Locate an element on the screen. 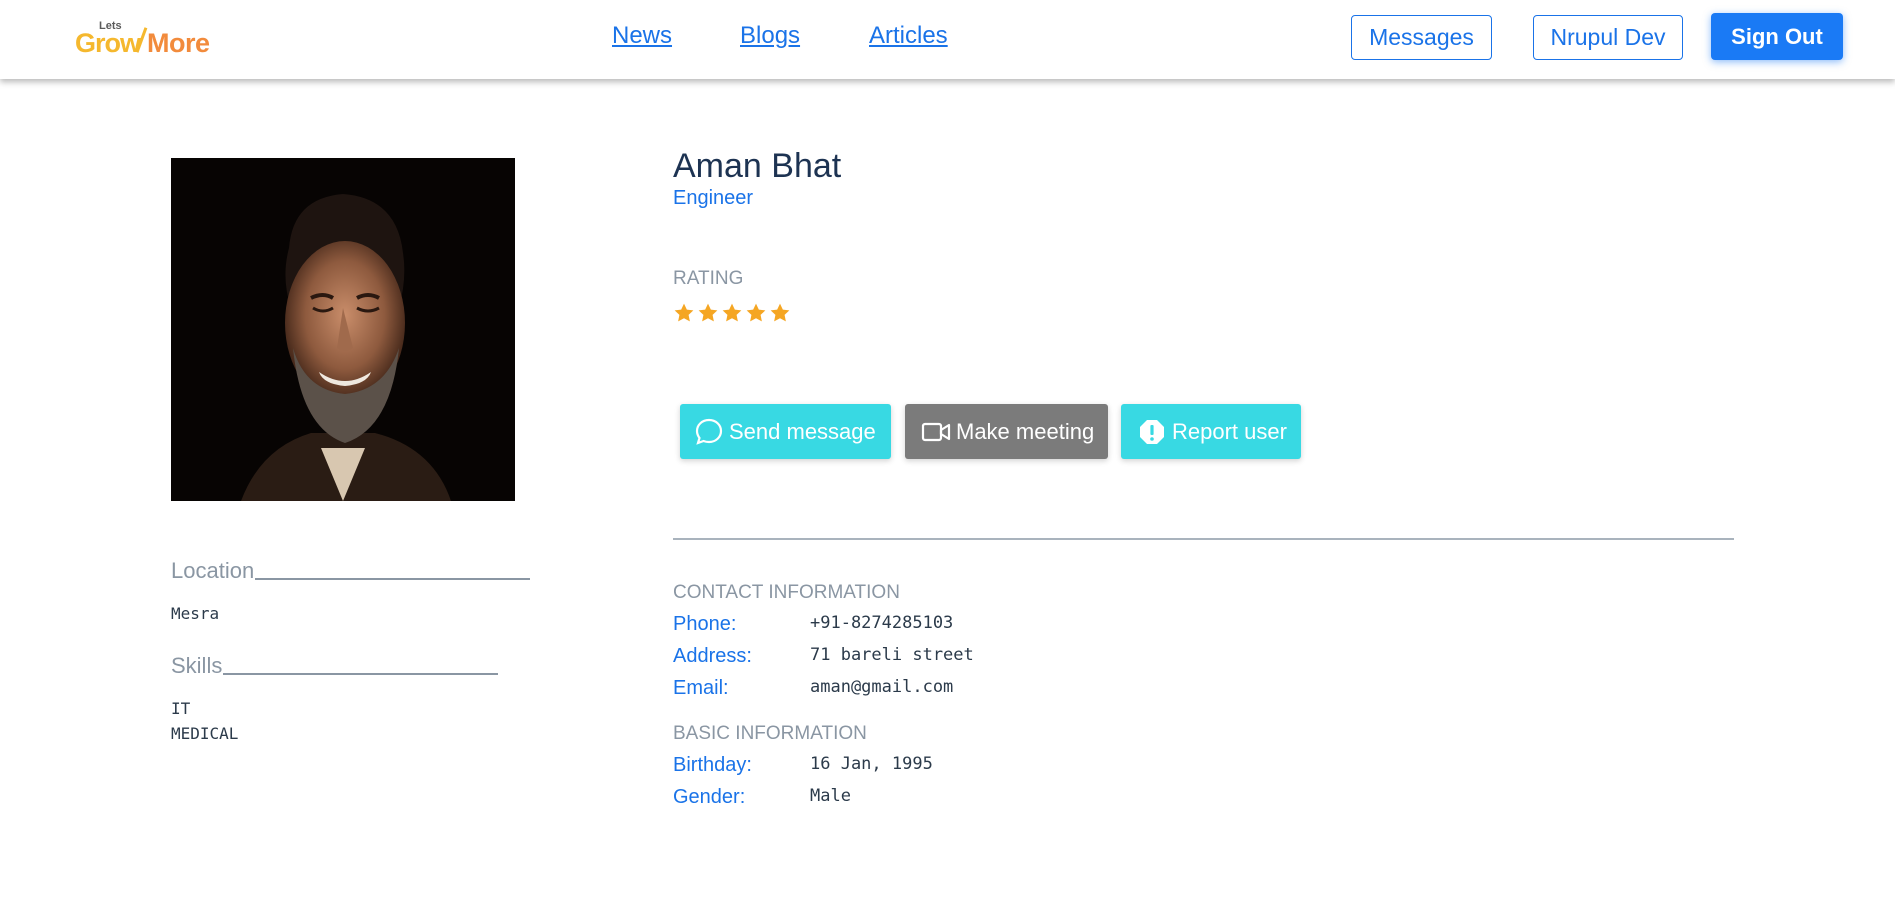 The height and width of the screenshot is (919, 1895). email-value: aman@gmail.com is located at coordinates (882, 687).